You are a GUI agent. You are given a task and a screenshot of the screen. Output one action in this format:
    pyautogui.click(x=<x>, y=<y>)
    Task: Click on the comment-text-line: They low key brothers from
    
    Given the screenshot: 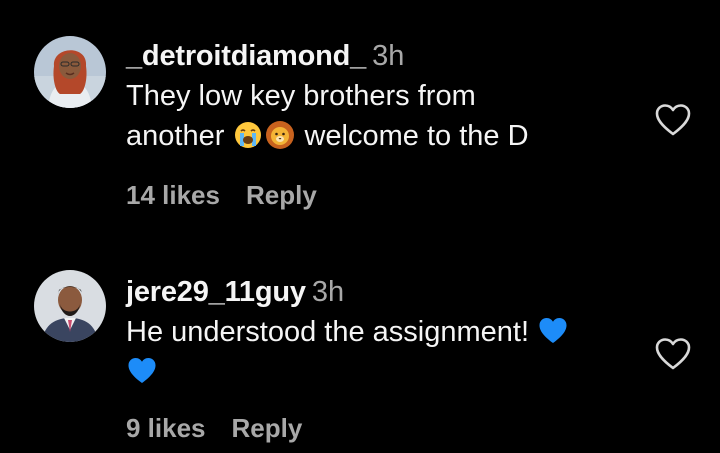 What is the action you would take?
    pyautogui.click(x=301, y=96)
    